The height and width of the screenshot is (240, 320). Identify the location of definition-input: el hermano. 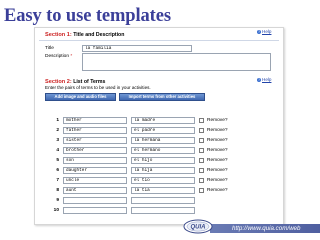
(163, 150).